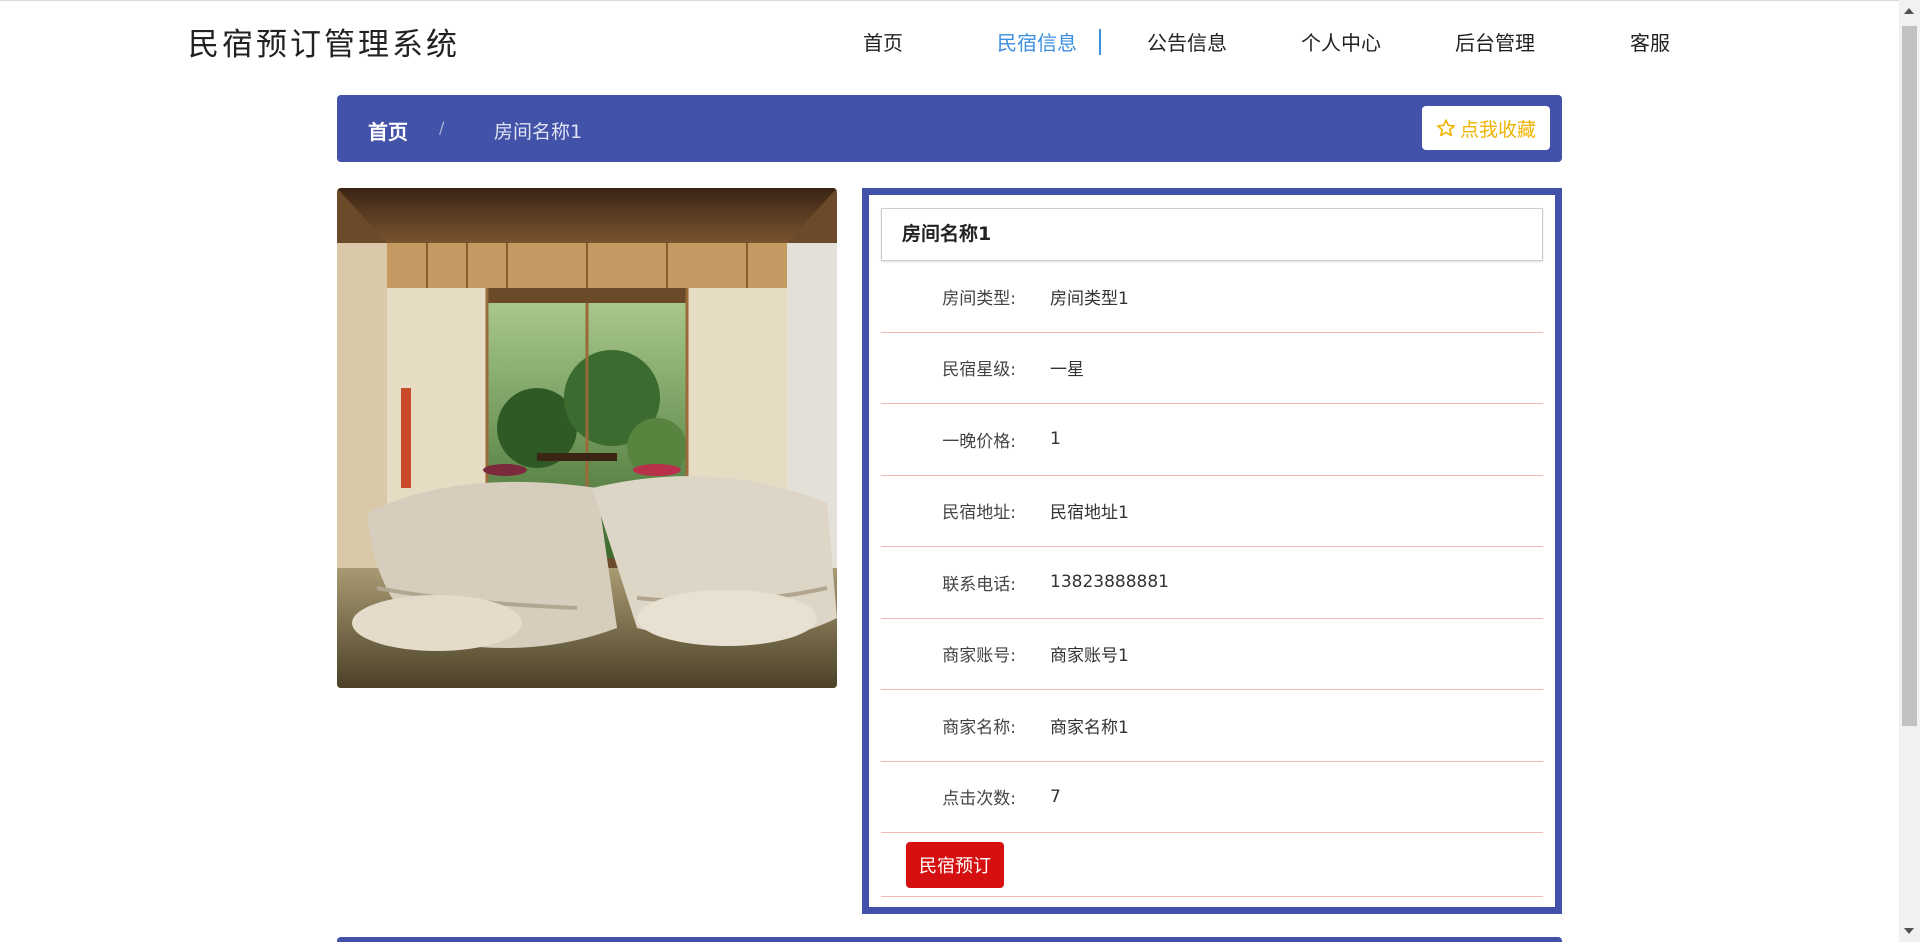 The width and height of the screenshot is (1920, 942). What do you see at coordinates (979, 513) in the screenshot?
I see `field-label: 民宿地址:` at bounding box center [979, 513].